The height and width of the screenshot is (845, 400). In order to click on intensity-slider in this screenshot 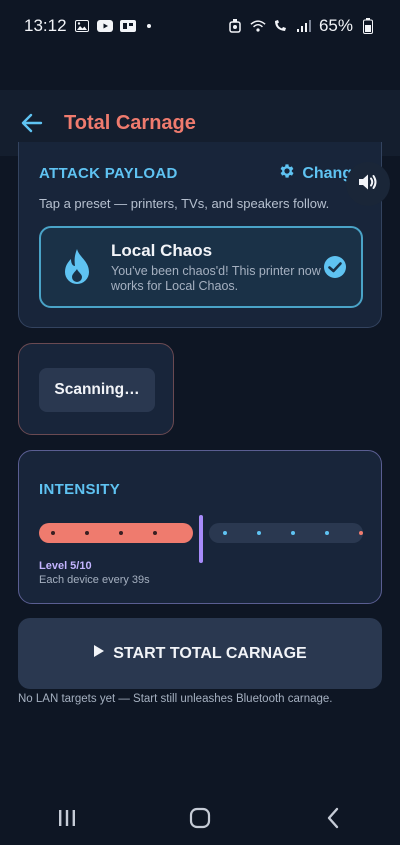, I will do `click(201, 539)`.